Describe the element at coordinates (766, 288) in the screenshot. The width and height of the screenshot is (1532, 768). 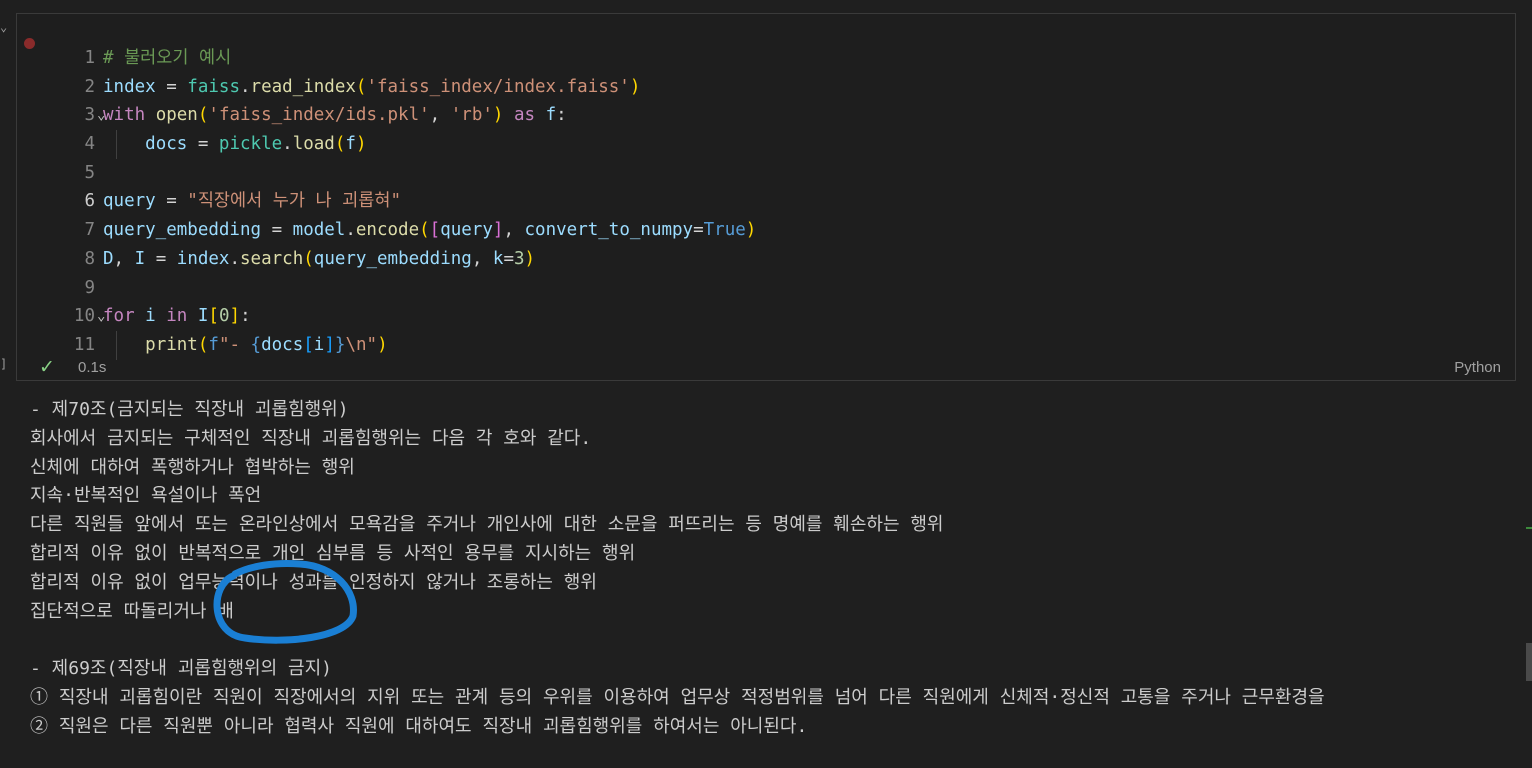
I see `code-line: 9` at that location.